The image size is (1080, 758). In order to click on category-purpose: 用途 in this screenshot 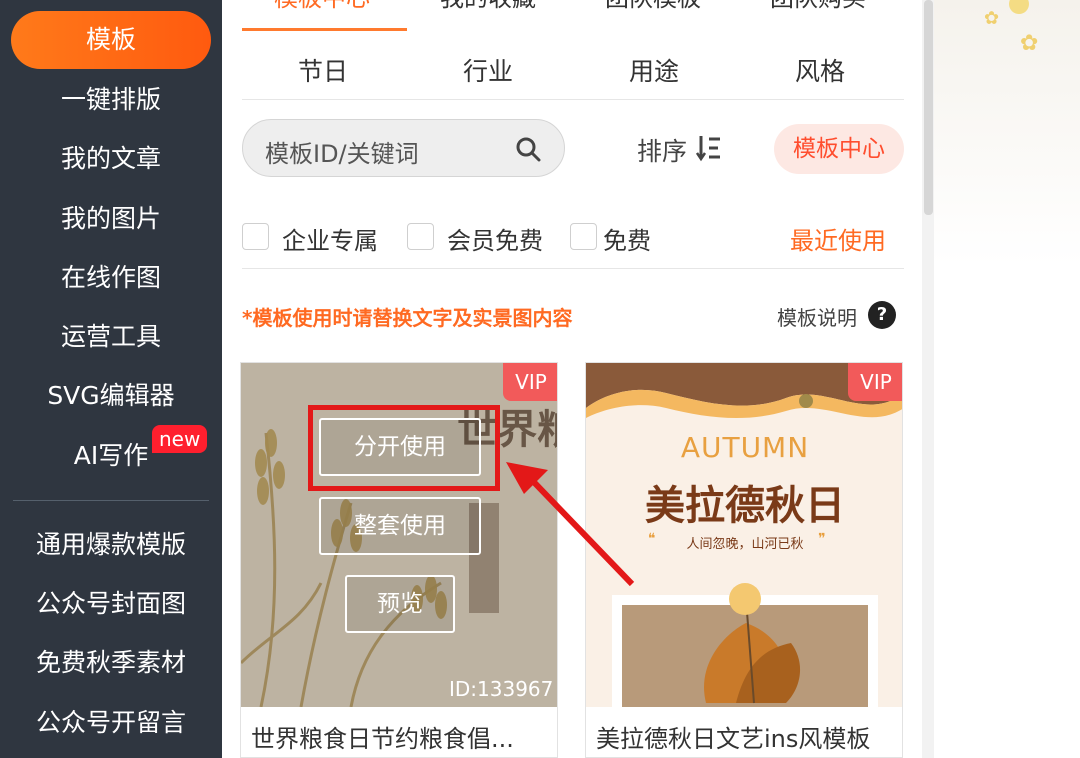, I will do `click(654, 70)`.